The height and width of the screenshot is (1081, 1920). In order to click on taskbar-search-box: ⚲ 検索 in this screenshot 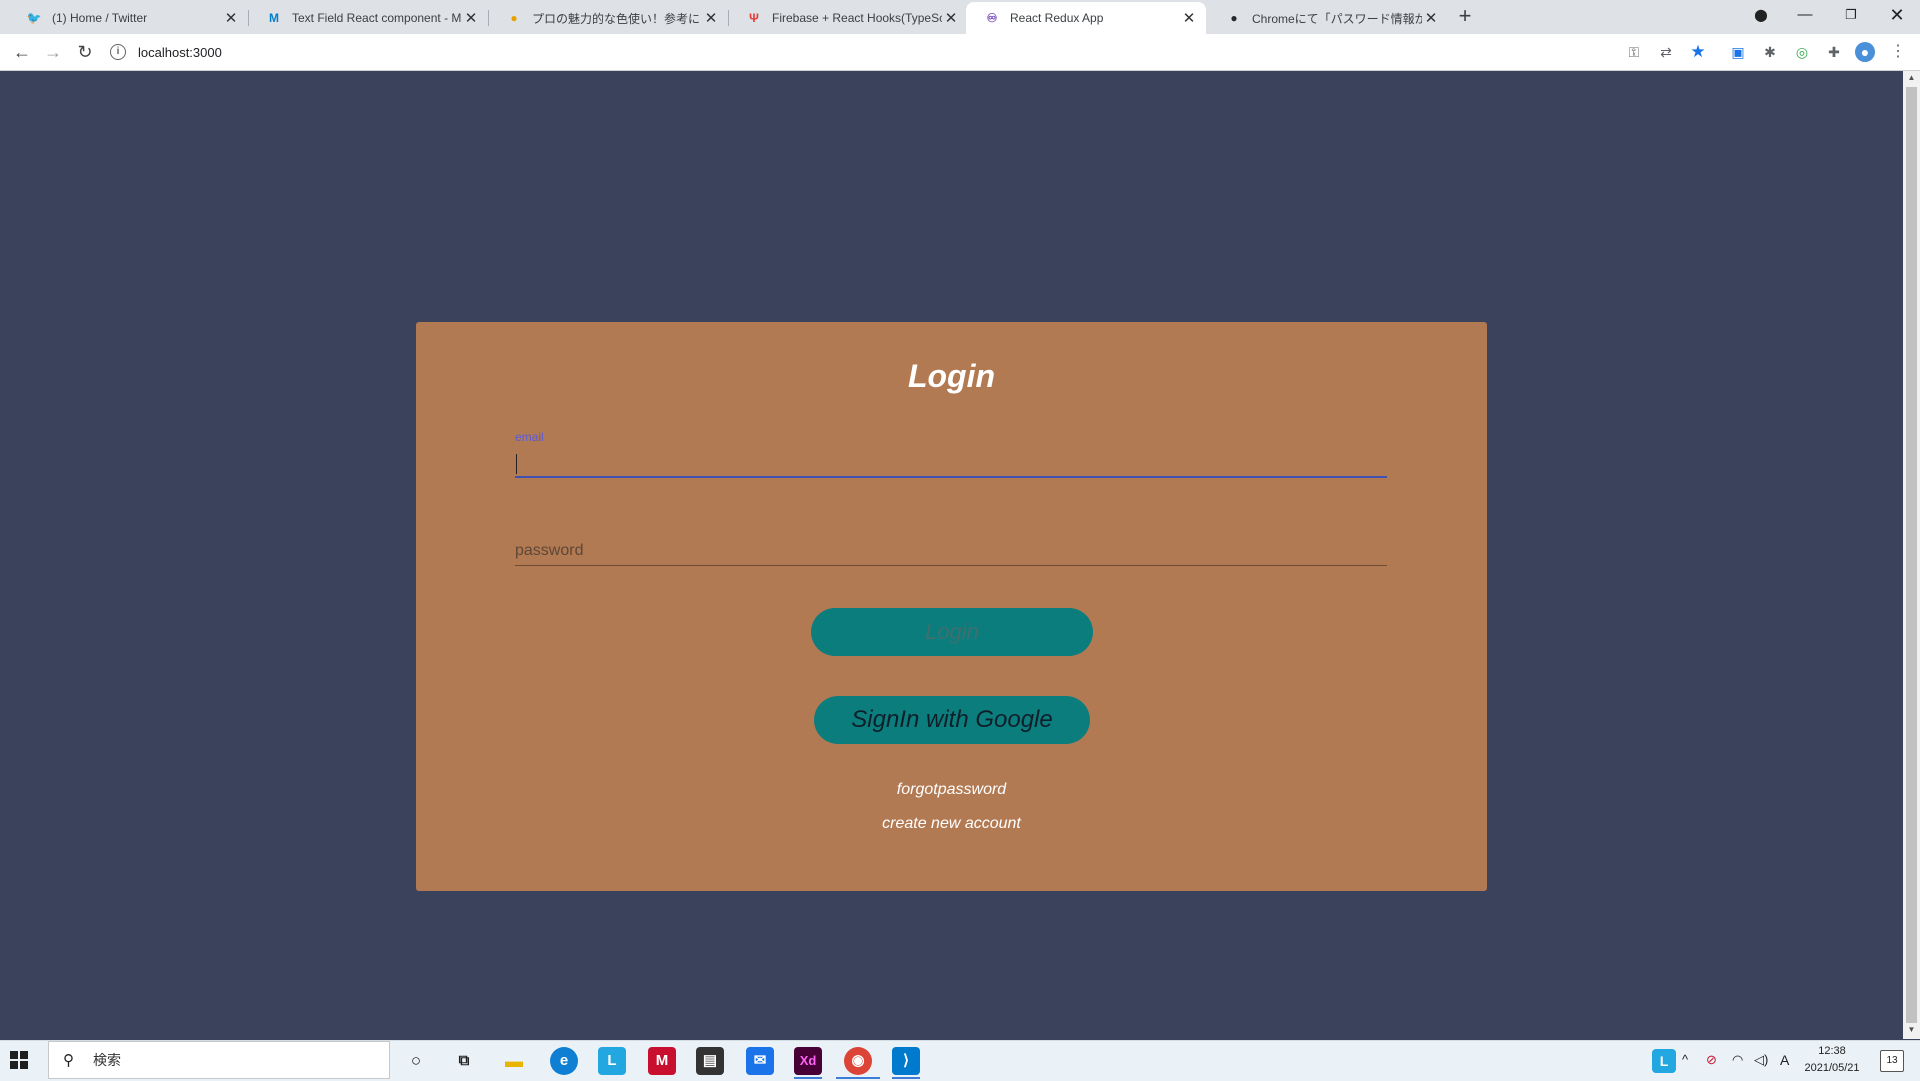, I will do `click(219, 1060)`.